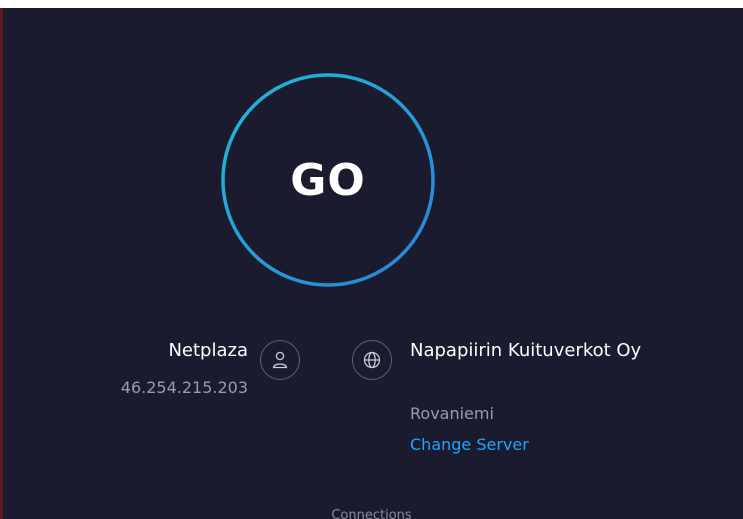  Describe the element at coordinates (280, 360) in the screenshot. I see `user-icon` at that location.